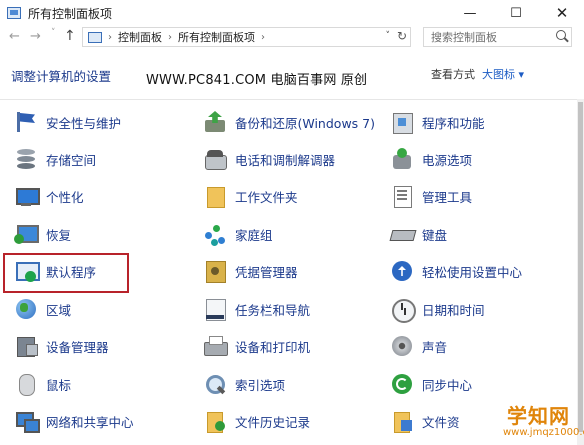  I want to click on address-dropdown-chevron-icon: ˅, so click(388, 36).